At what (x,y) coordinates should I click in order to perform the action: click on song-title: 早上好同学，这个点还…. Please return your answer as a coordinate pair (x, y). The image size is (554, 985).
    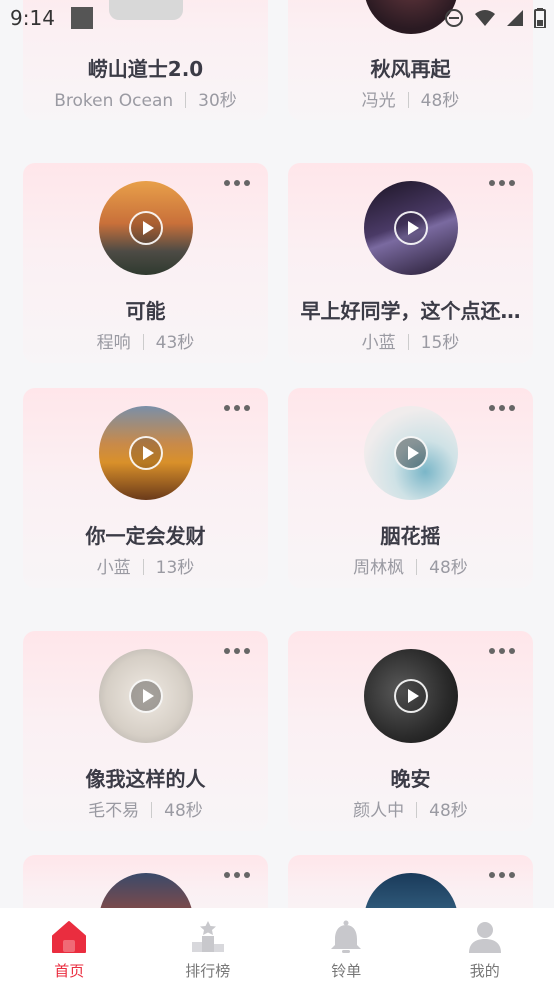
    Looking at the image, I should click on (410, 311).